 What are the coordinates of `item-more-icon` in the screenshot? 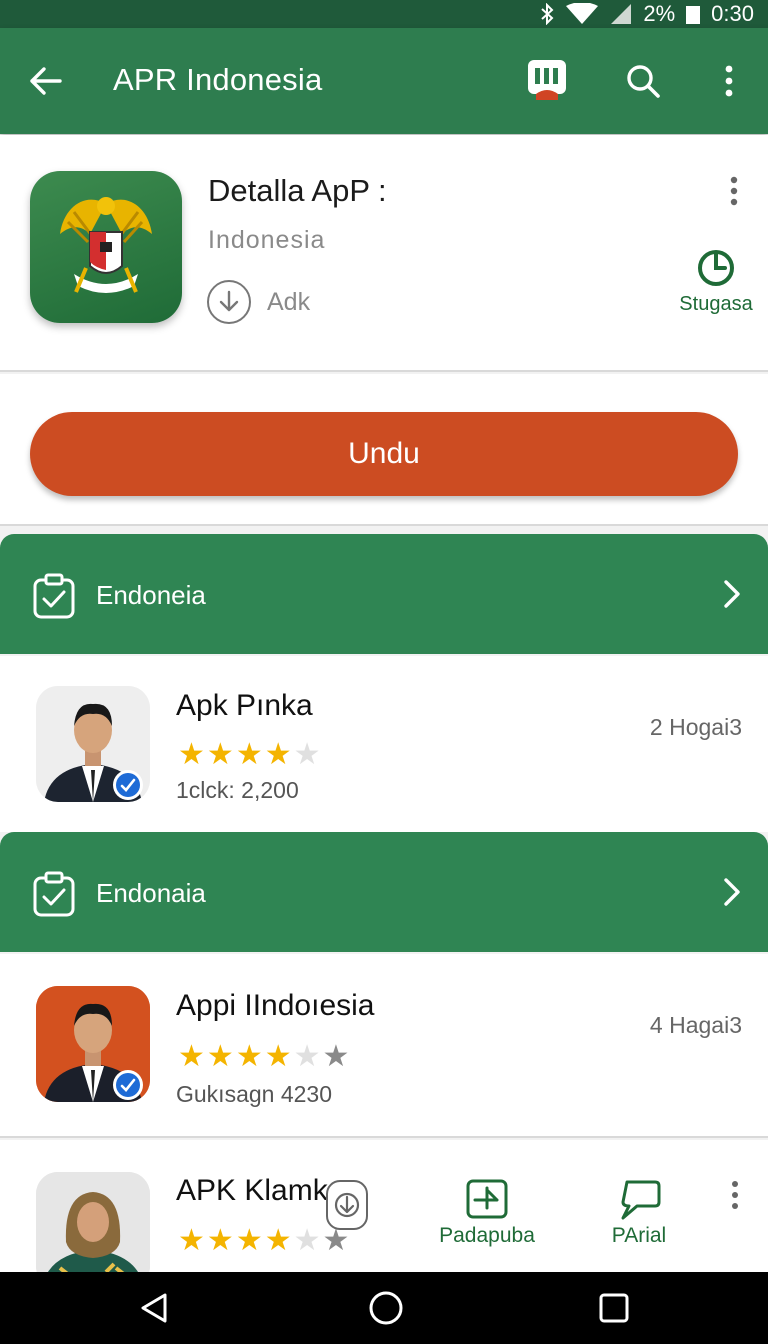 It's located at (736, 1195).